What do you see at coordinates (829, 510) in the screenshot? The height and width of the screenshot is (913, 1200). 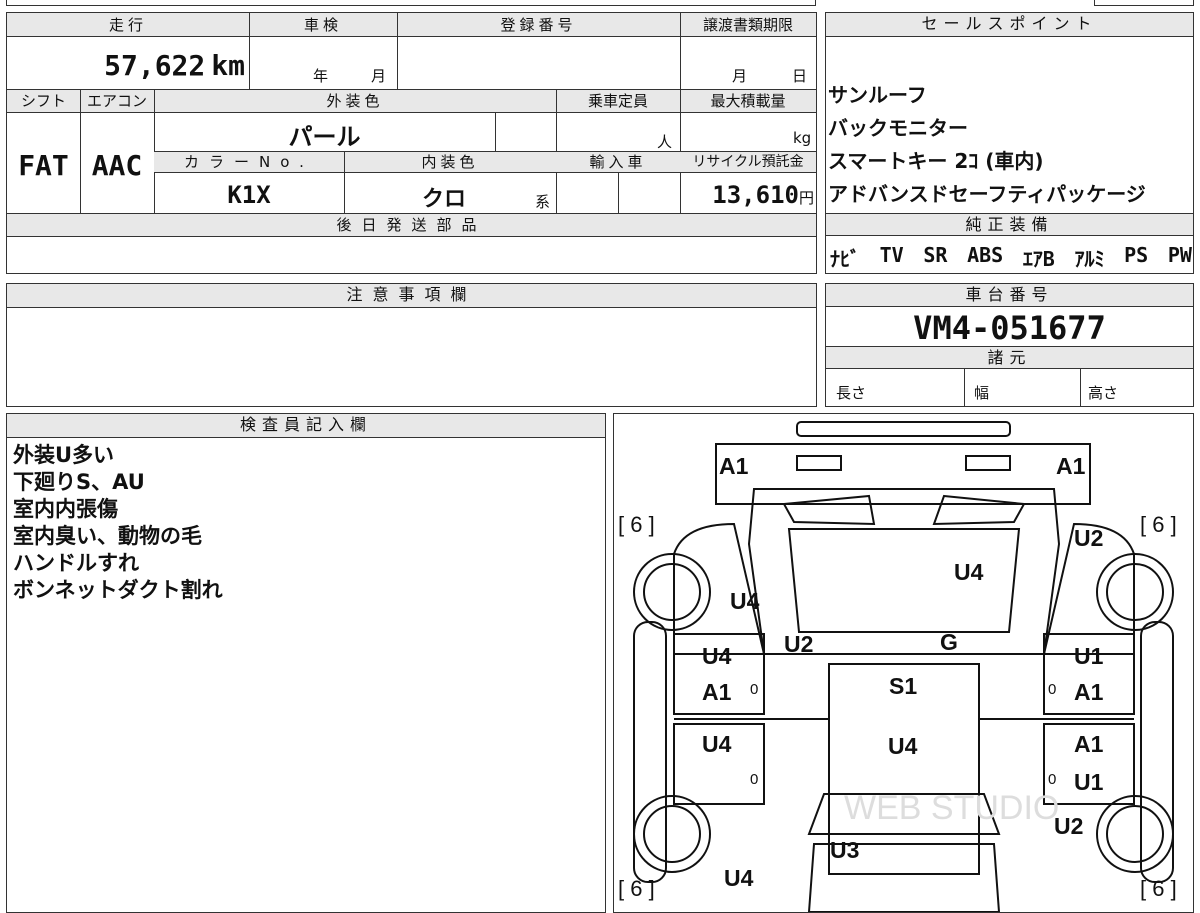 I see `vent-left` at bounding box center [829, 510].